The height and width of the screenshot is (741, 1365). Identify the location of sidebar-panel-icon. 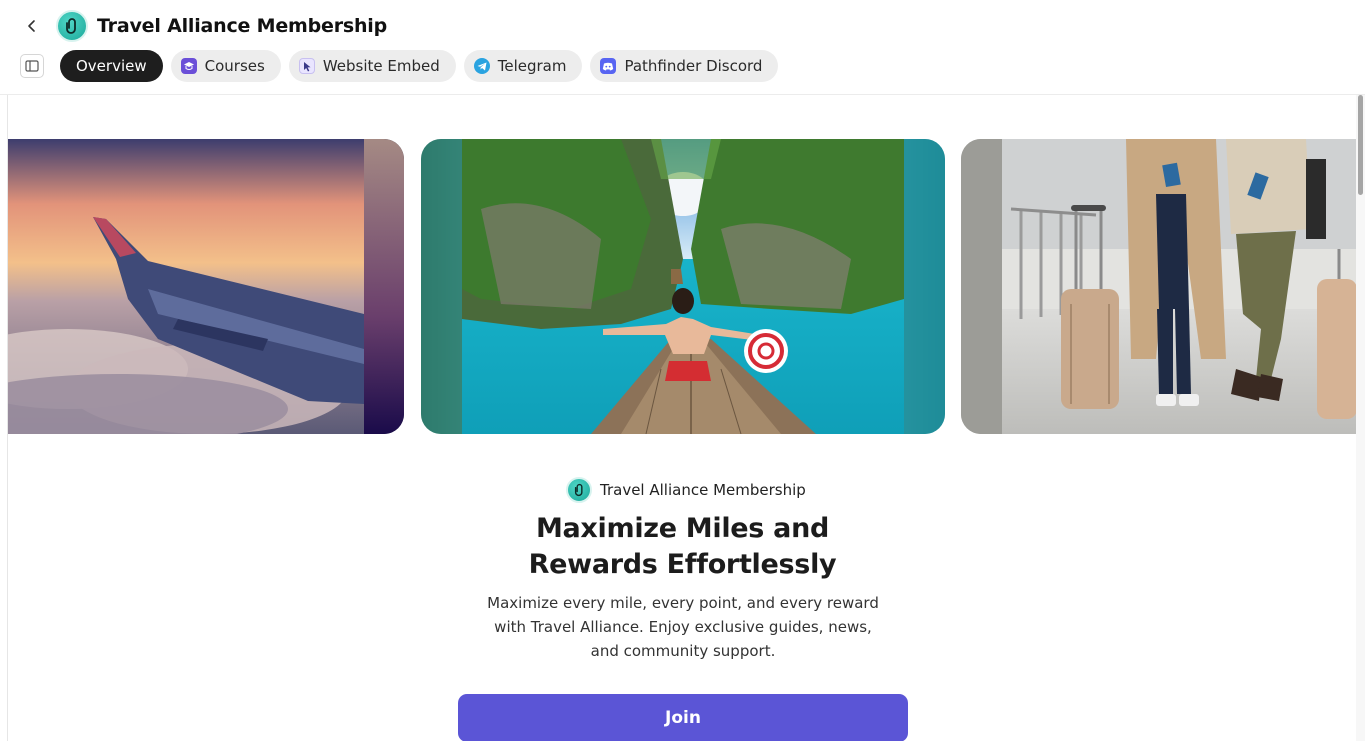
(32, 66).